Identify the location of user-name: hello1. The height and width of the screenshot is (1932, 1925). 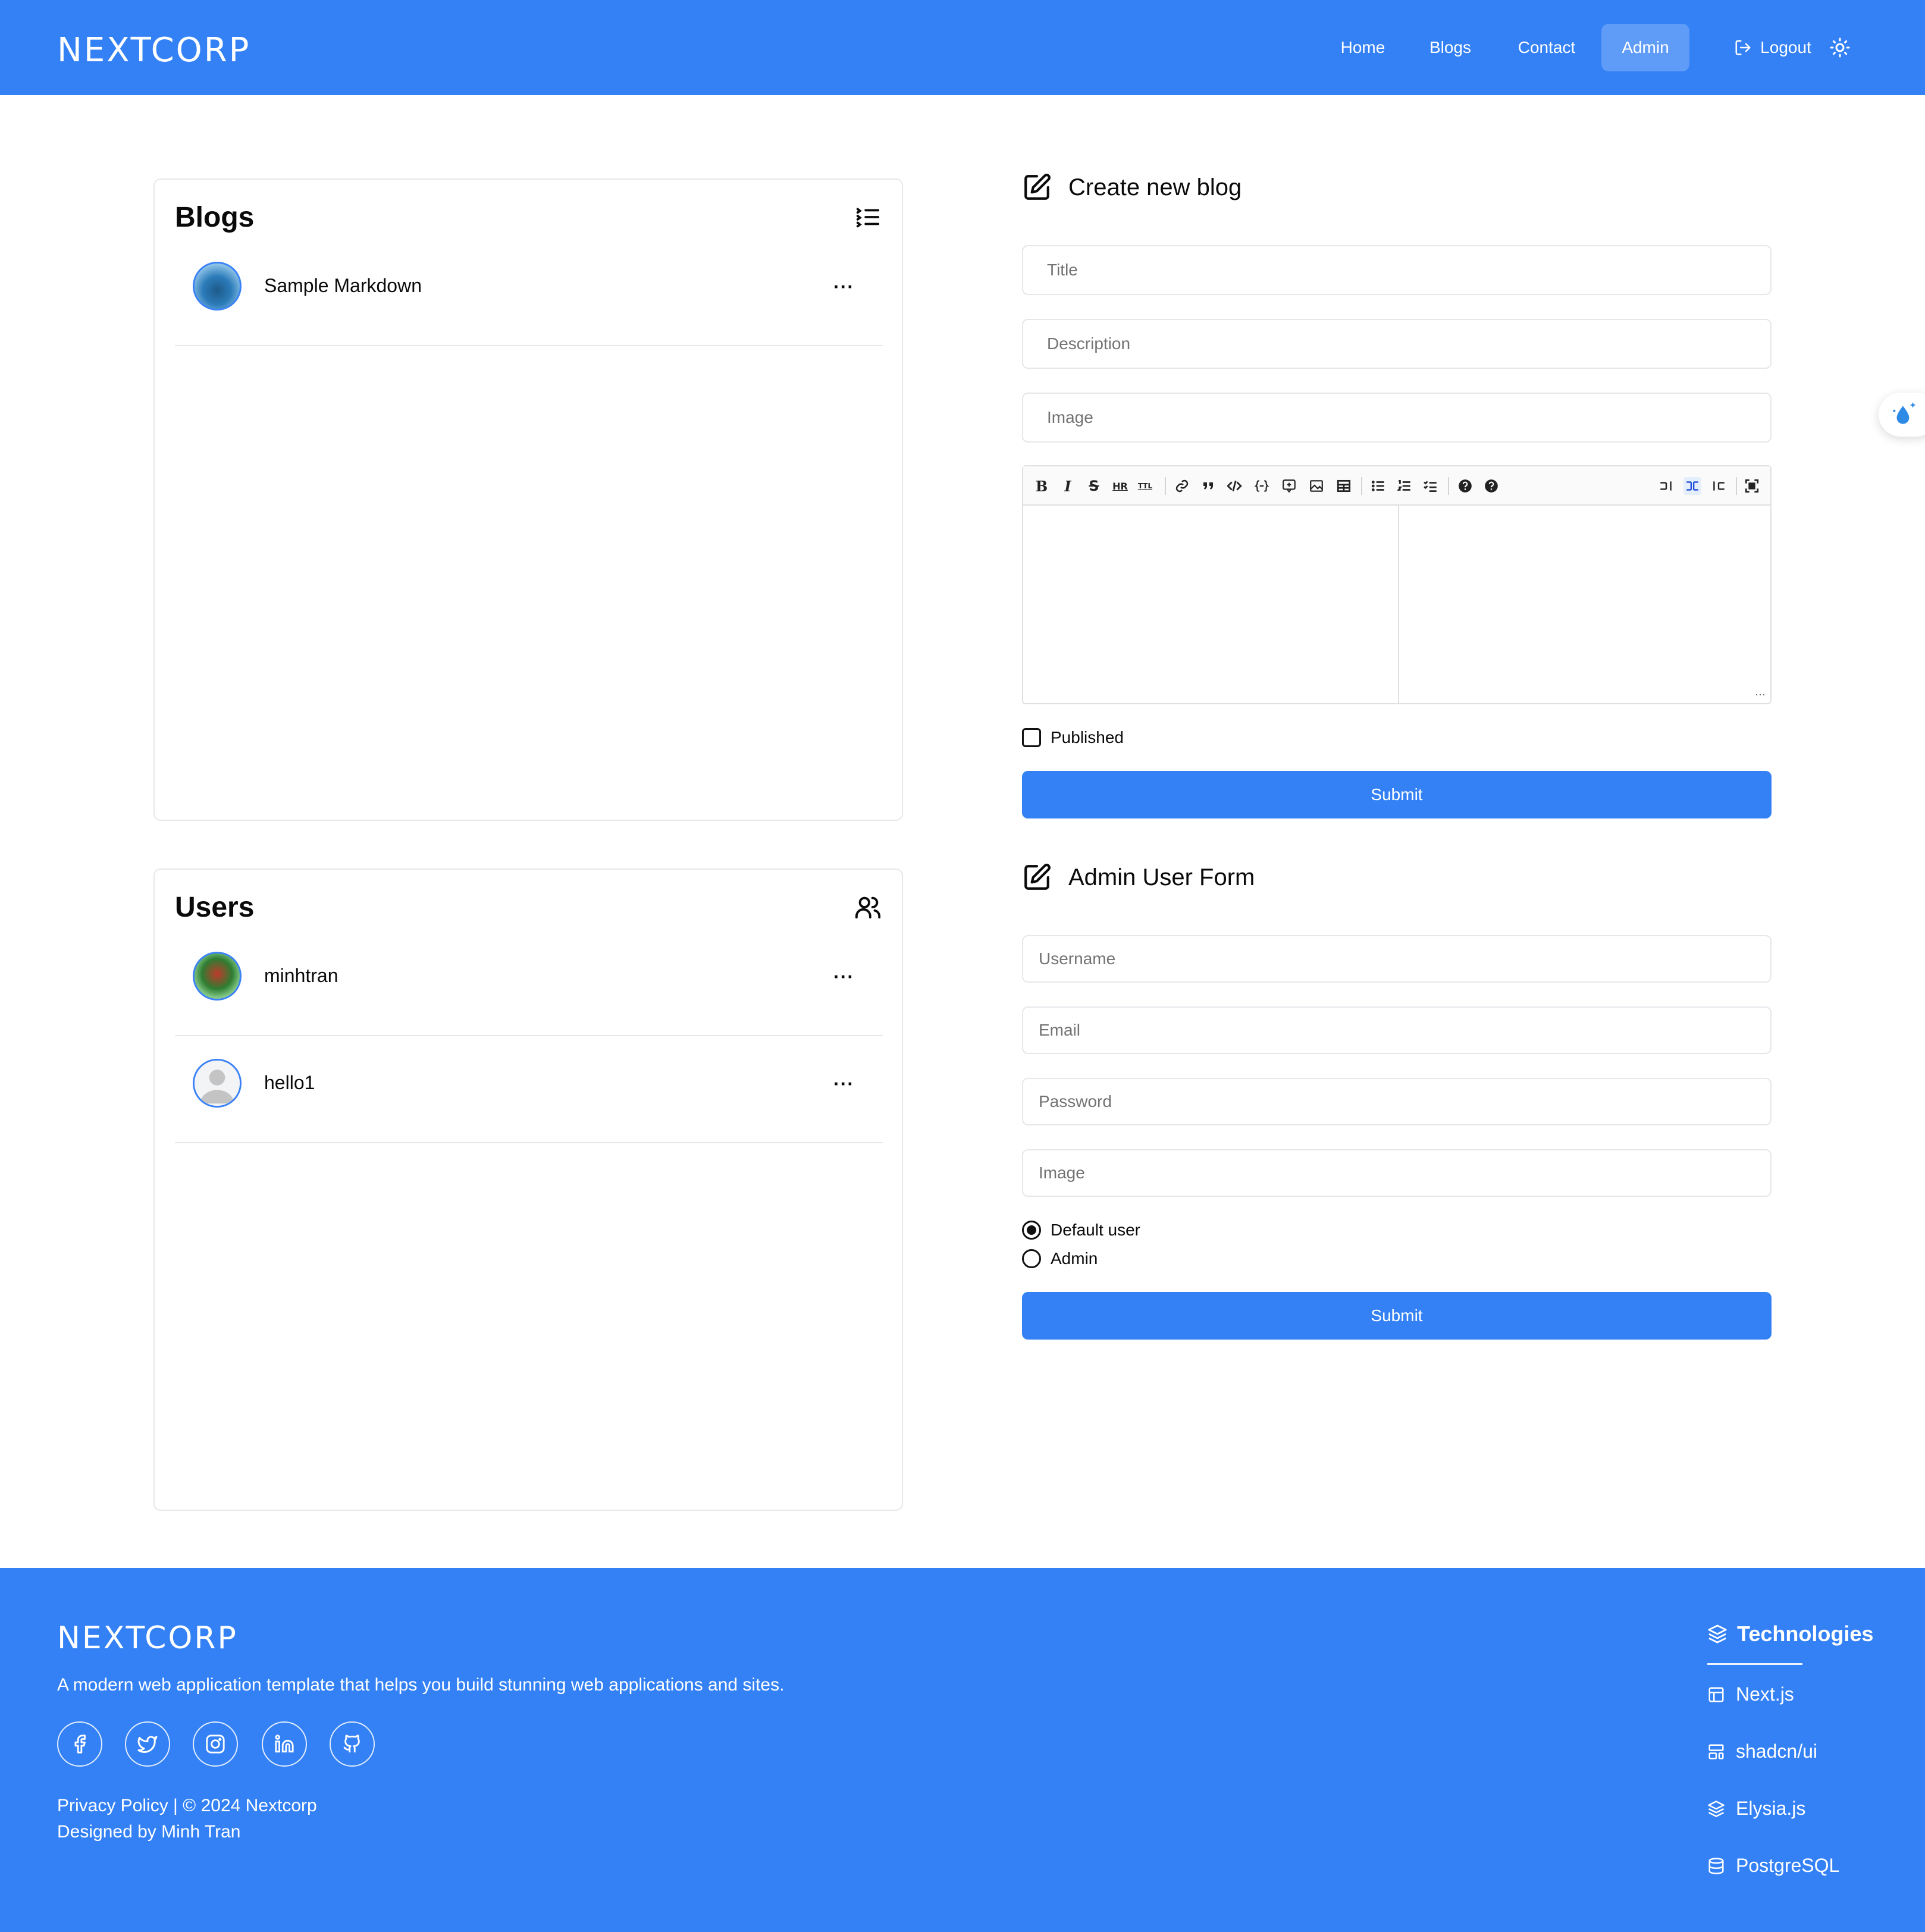
(289, 1083).